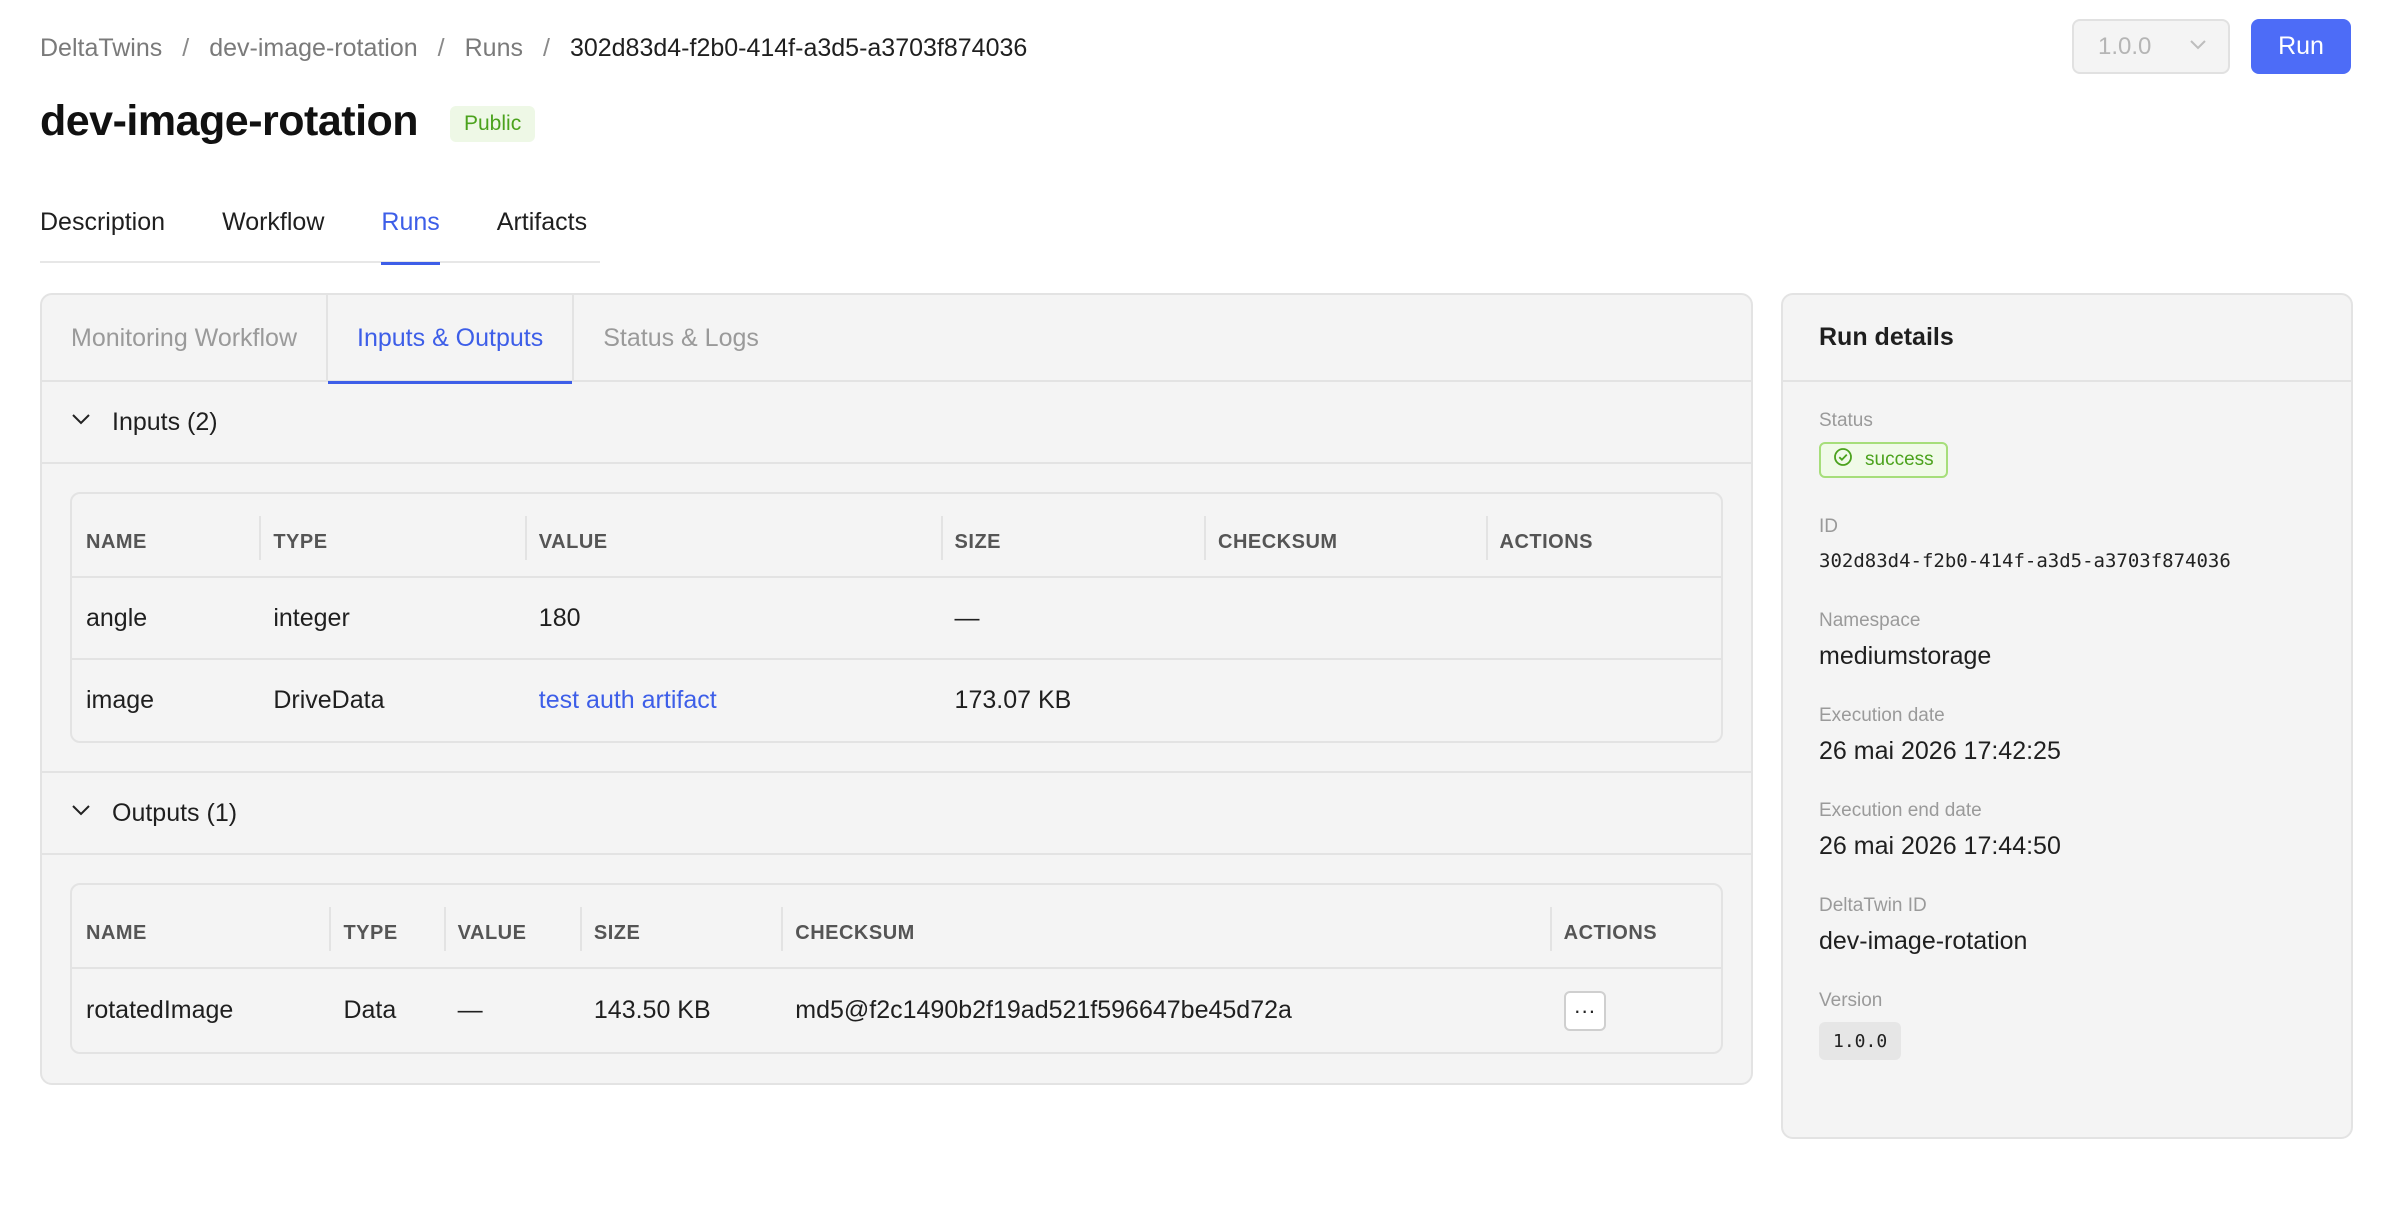 The height and width of the screenshot is (1206, 2398). I want to click on breadcrumb-current-run: 302d83d4-f2b0-414f-a3d5-a3703f874036, so click(798, 47).